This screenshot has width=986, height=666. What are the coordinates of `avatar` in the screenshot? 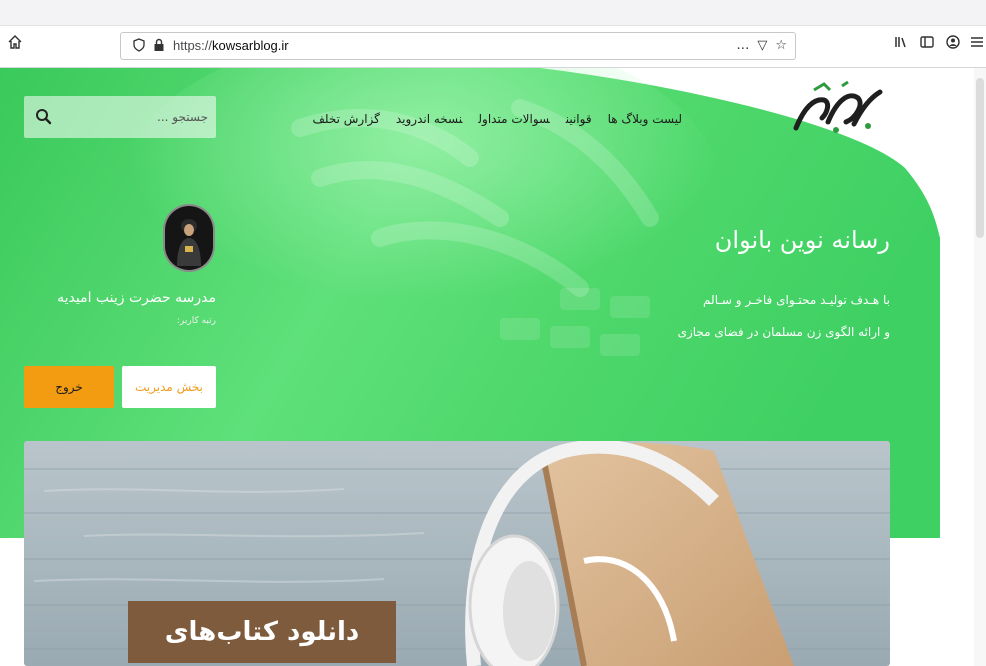 It's located at (189, 238).